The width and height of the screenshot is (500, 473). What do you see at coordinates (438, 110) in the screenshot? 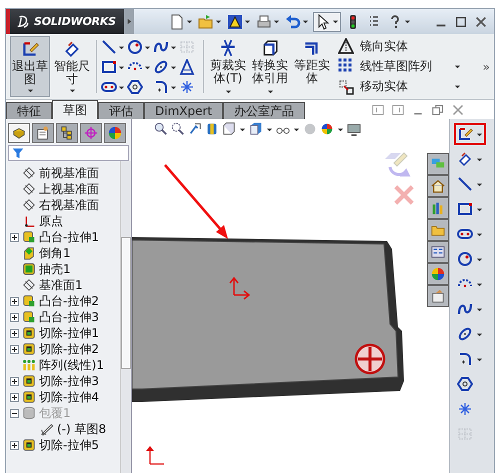
I see `restore-icon` at bounding box center [438, 110].